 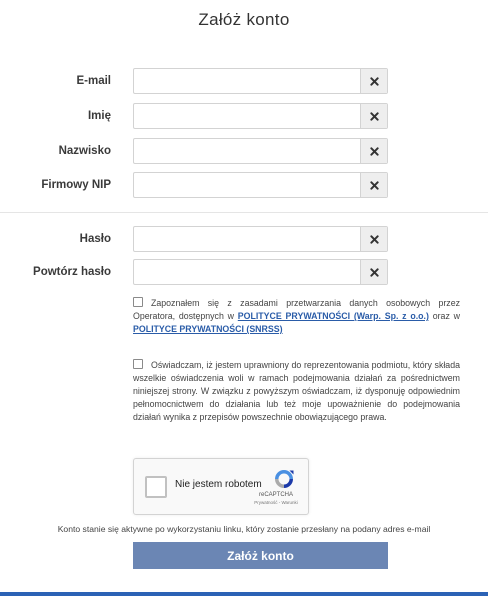 I want to click on last-name-label: Nazwisko, so click(x=84, y=151).